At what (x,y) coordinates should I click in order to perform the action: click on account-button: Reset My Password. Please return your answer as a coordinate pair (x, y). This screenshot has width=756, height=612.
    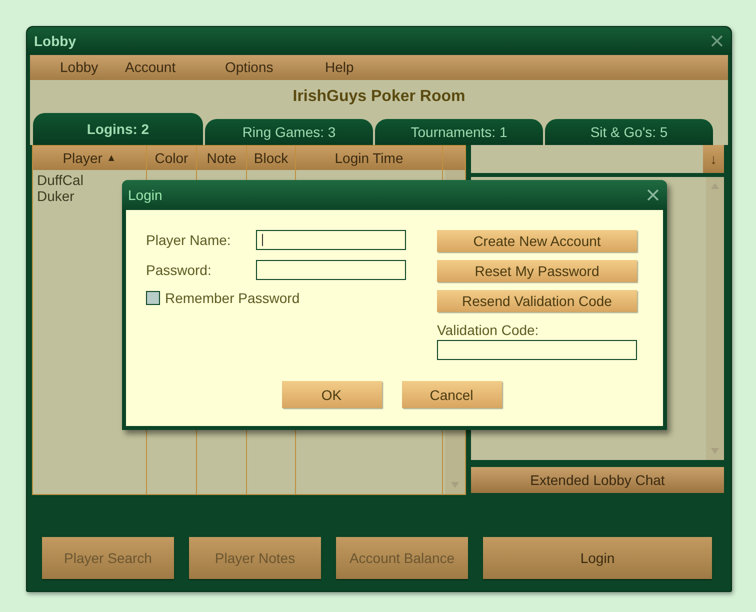
    Looking at the image, I should click on (537, 271).